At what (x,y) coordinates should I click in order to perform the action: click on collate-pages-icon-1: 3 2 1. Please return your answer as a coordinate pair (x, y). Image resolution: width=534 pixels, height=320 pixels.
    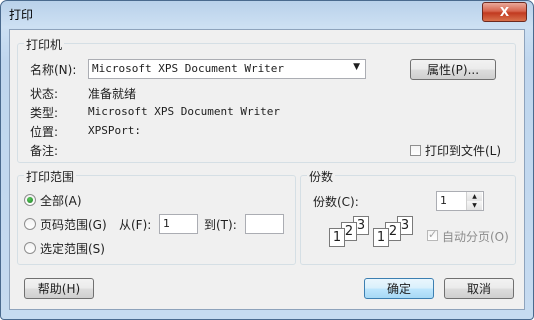
    Looking at the image, I should click on (349, 233).